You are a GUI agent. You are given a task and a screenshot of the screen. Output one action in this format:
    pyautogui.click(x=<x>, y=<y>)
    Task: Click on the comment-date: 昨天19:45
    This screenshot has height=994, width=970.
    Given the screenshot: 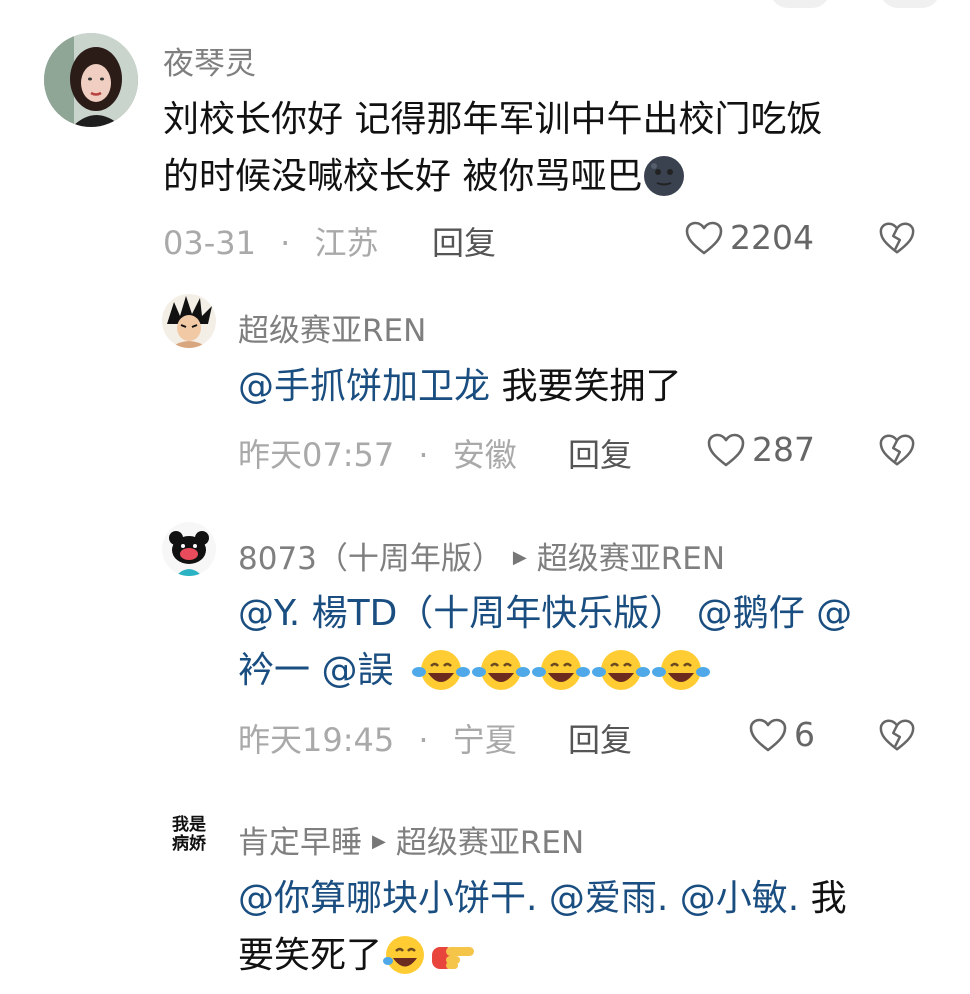 What is the action you would take?
    pyautogui.click(x=316, y=740)
    